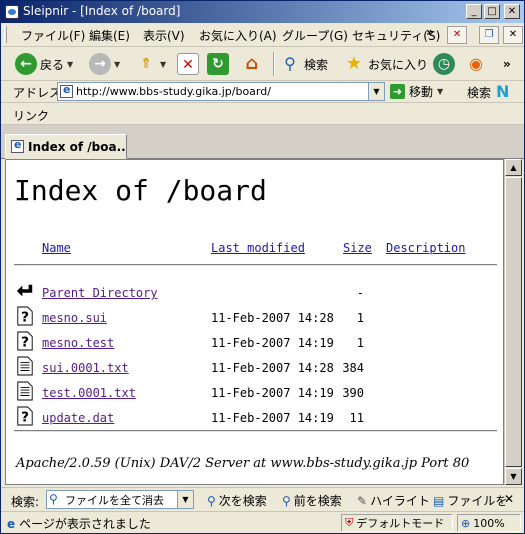  What do you see at coordinates (353, 393) in the screenshot?
I see `file-size: 390` at bounding box center [353, 393].